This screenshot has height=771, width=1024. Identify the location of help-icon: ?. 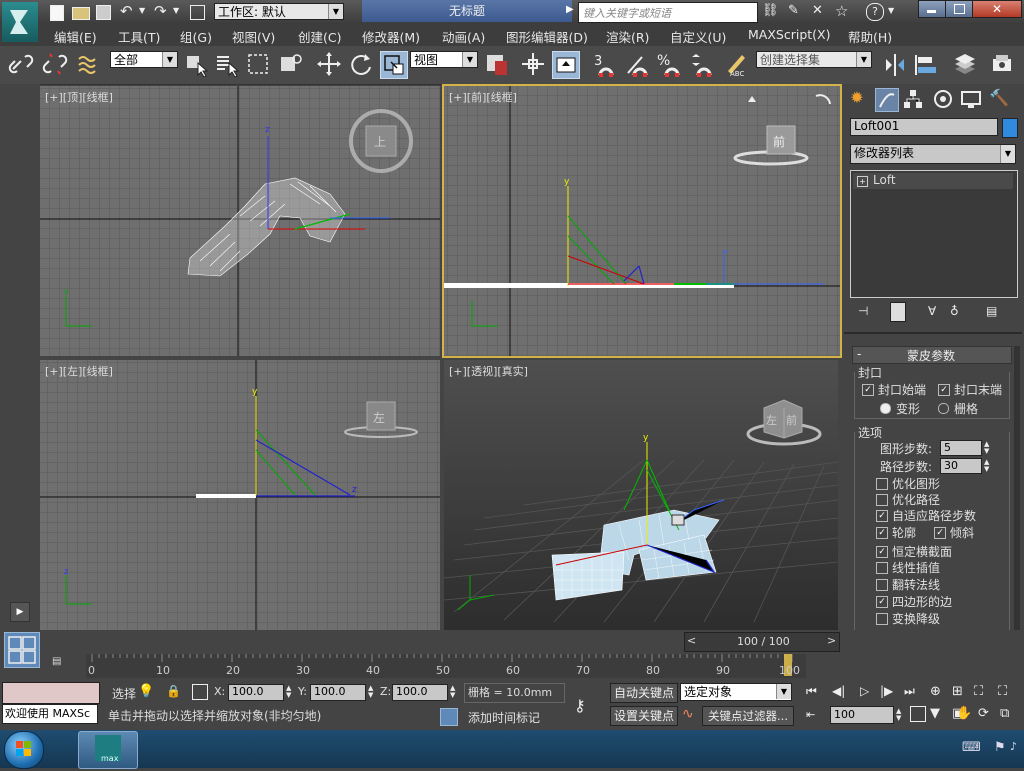
(875, 12).